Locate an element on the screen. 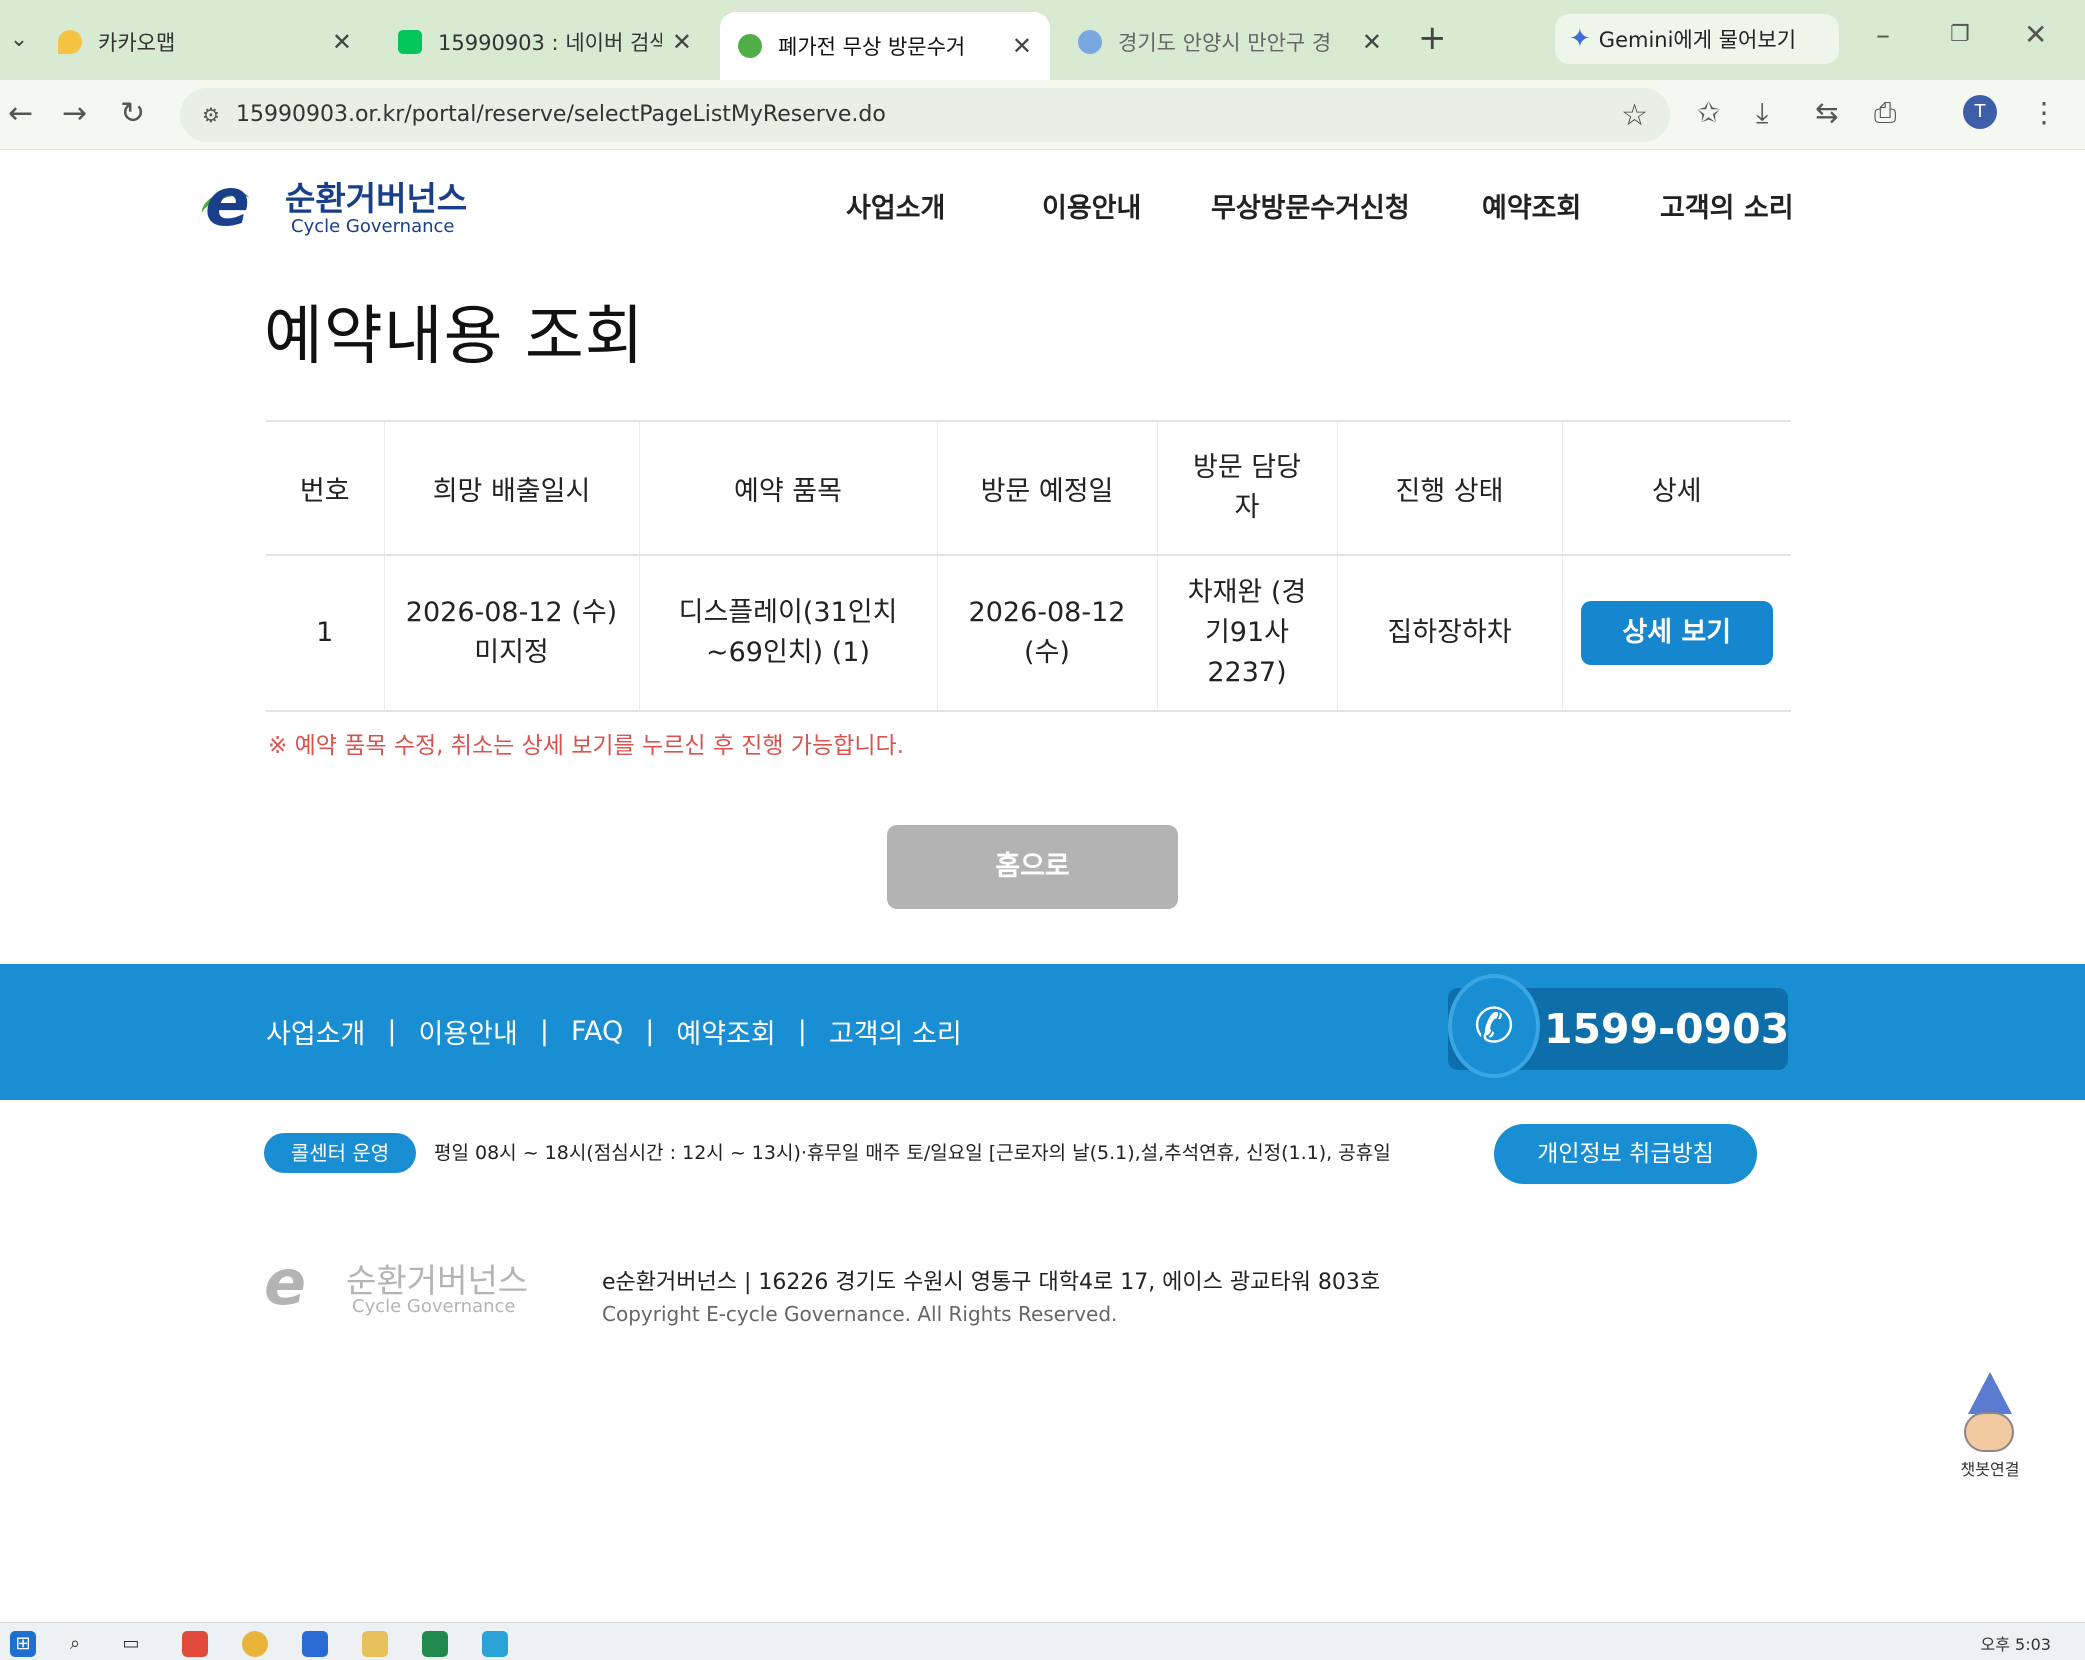  staff-line-2: 기91사 is located at coordinates (1247, 632).